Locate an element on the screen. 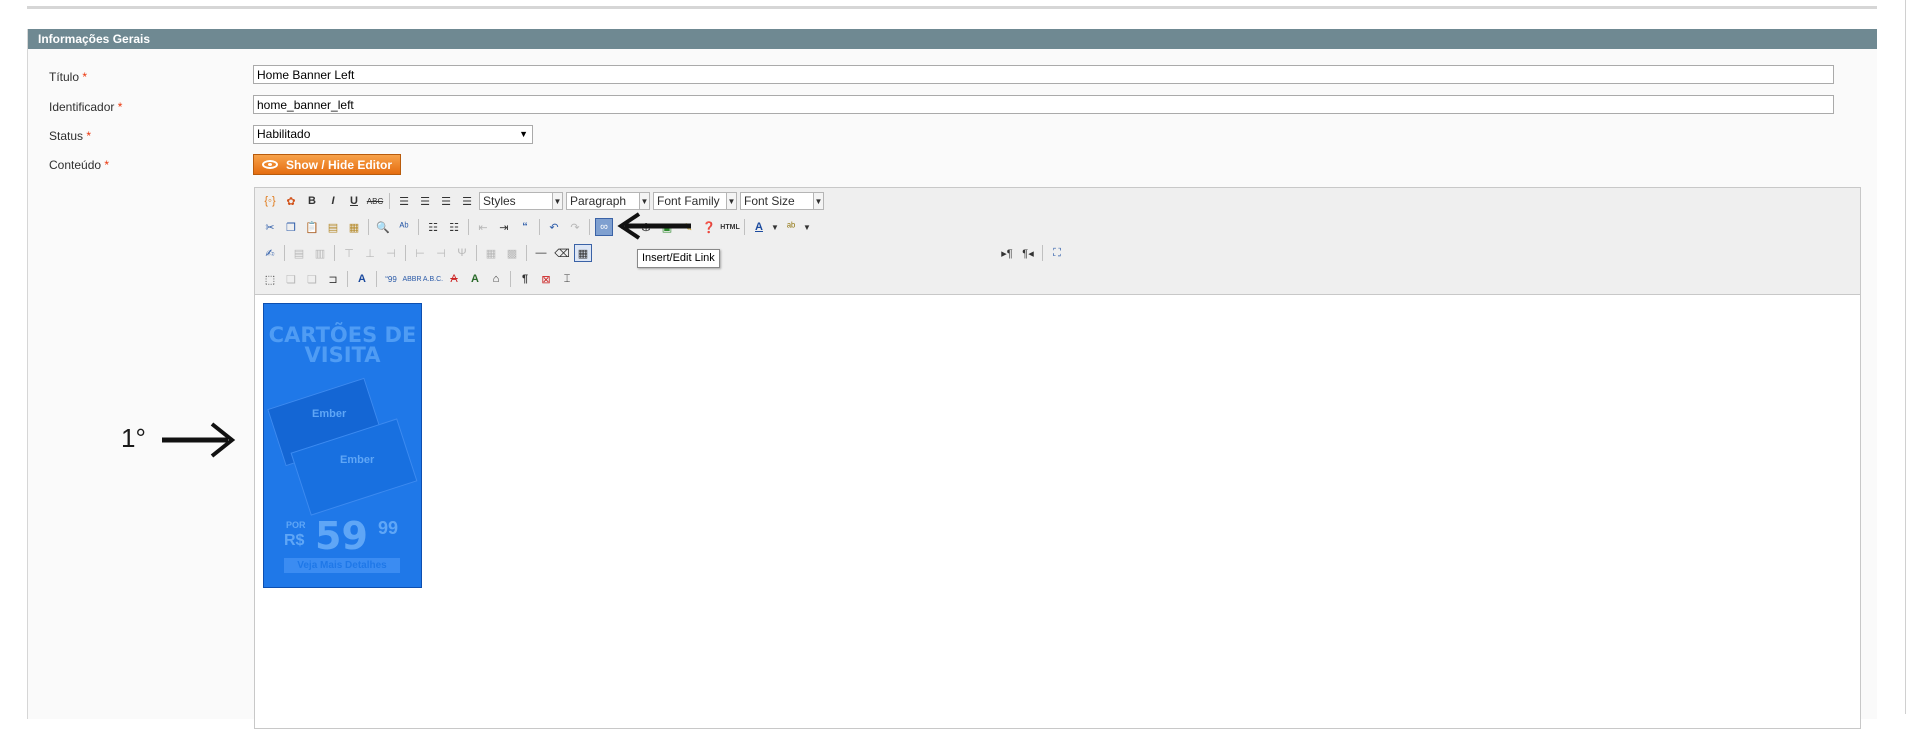  fullscreen-icon: ⛶ is located at coordinates (1057, 253).